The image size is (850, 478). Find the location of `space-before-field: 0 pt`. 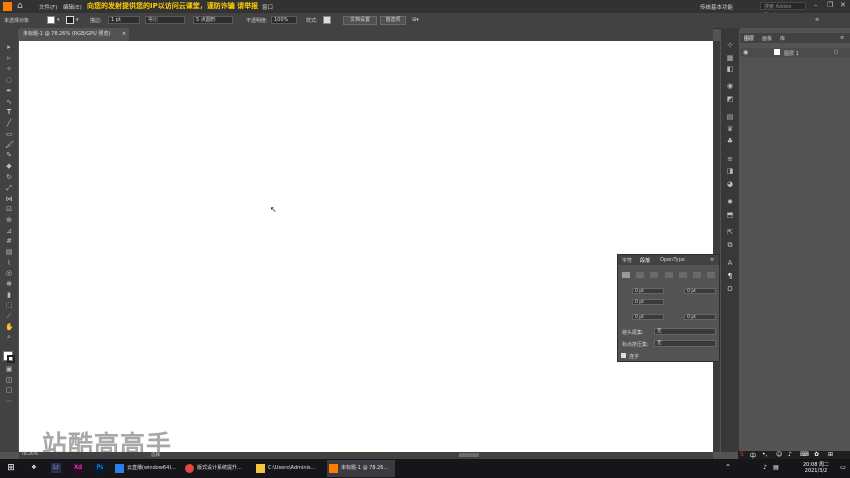

space-before-field: 0 pt is located at coordinates (648, 317).